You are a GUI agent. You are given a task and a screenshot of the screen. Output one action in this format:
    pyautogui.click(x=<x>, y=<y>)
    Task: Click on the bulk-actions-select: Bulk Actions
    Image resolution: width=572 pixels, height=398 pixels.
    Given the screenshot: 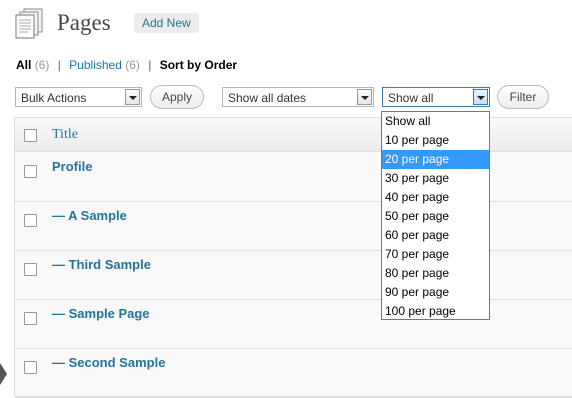 What is the action you would take?
    pyautogui.click(x=78, y=97)
    